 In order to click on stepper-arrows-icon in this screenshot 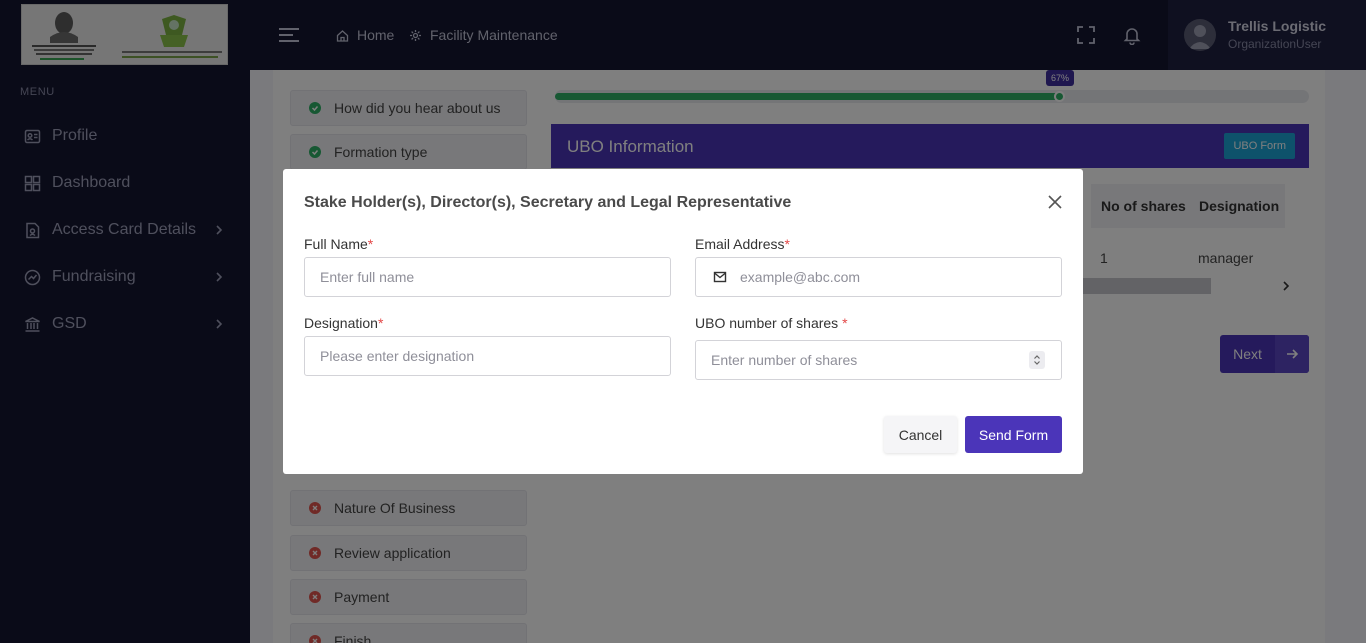, I will do `click(1037, 360)`.